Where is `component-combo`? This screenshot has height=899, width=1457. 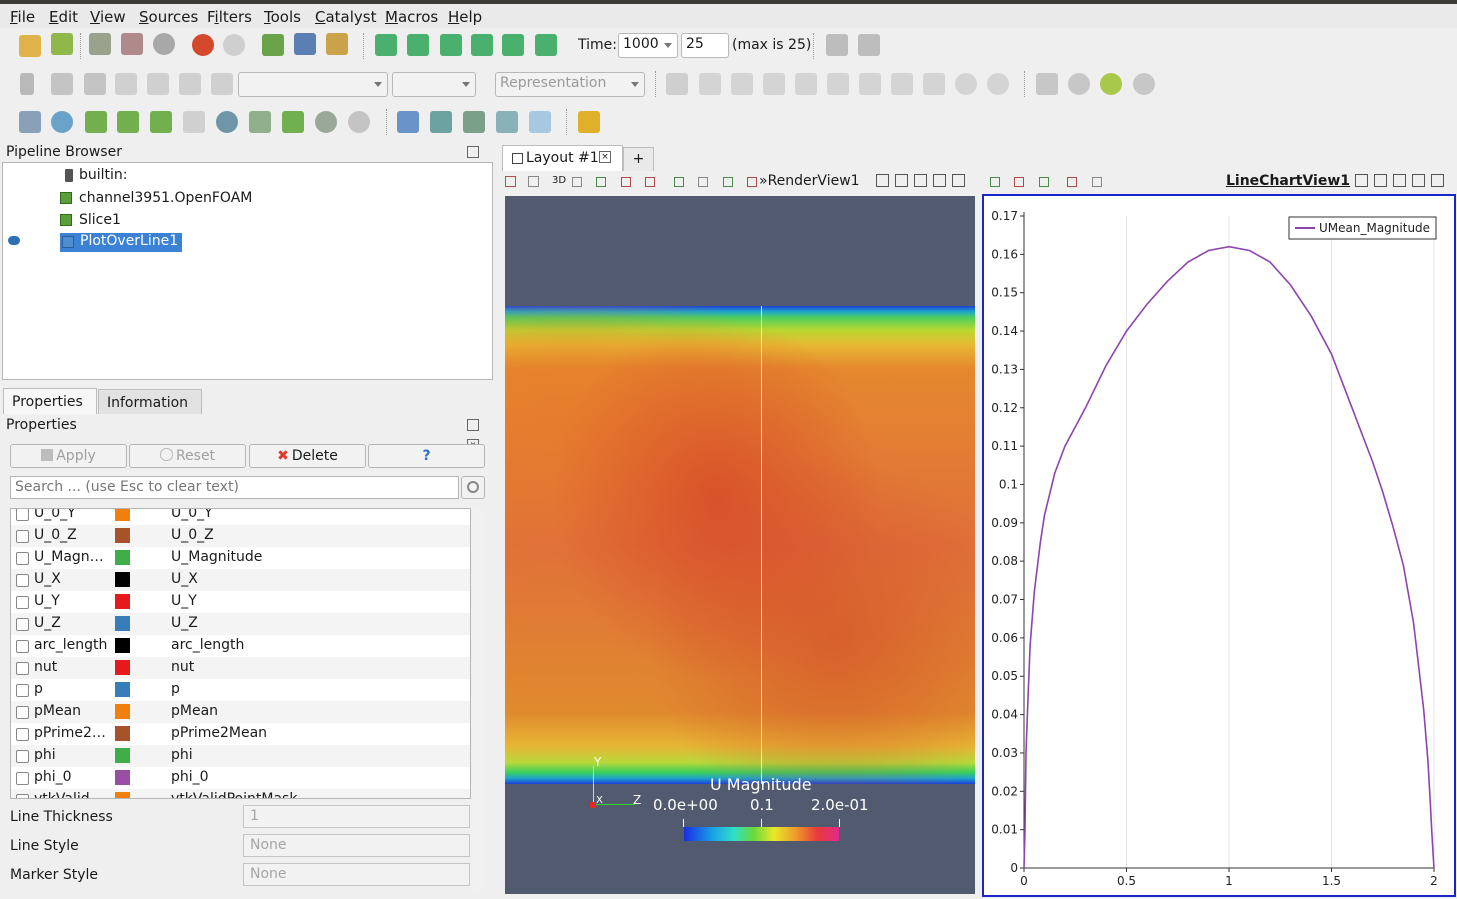 component-combo is located at coordinates (434, 84).